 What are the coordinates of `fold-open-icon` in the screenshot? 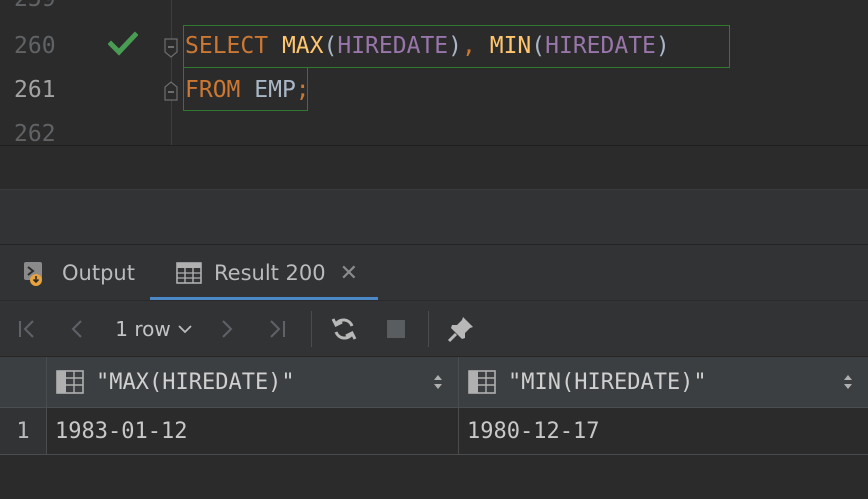 It's located at (171, 48).